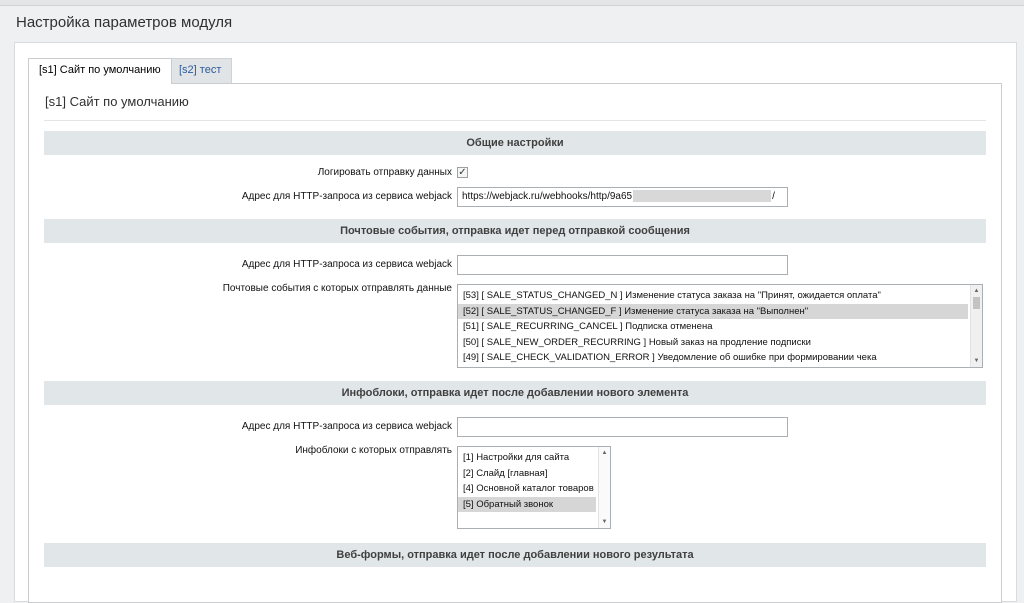  I want to click on url-value-start: https://webjack.ru/webhooks/http/9a65, so click(547, 196).